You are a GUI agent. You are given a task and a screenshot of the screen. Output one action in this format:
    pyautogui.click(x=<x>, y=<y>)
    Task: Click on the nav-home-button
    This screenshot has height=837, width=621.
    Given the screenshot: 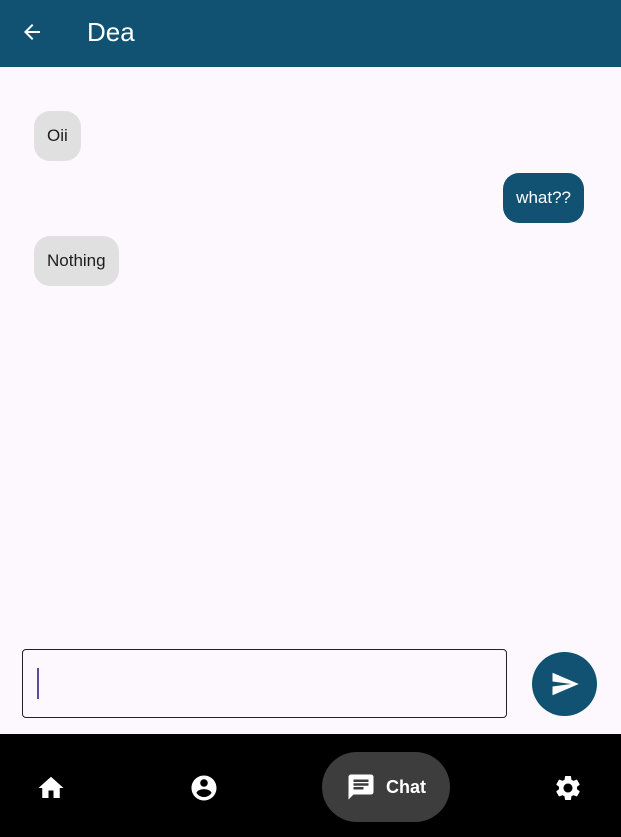 What is the action you would take?
    pyautogui.click(x=51, y=788)
    